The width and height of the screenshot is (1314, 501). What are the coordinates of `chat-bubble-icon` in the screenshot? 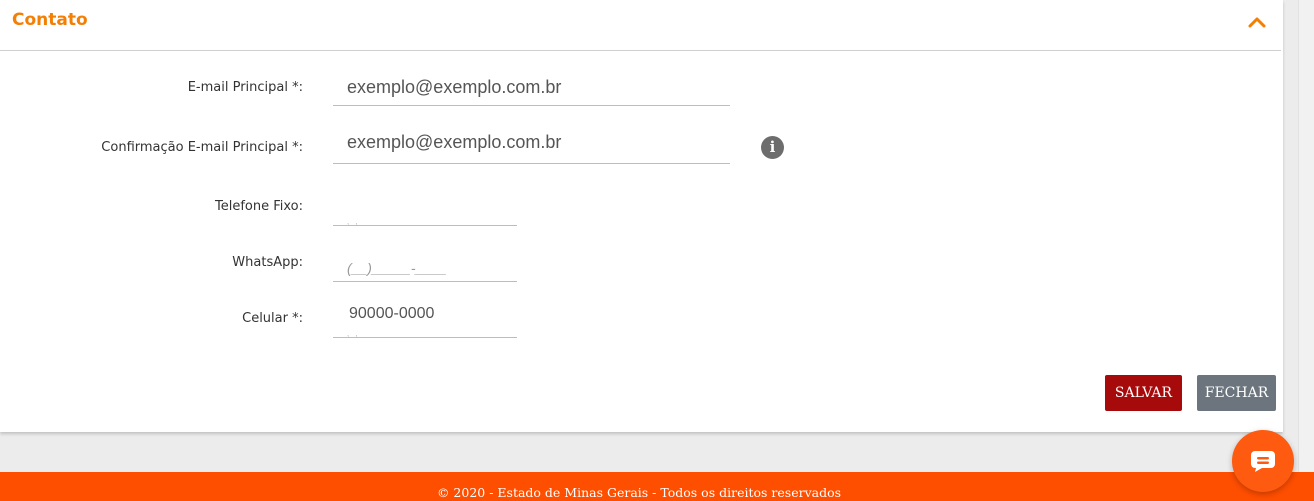 It's located at (1263, 461).